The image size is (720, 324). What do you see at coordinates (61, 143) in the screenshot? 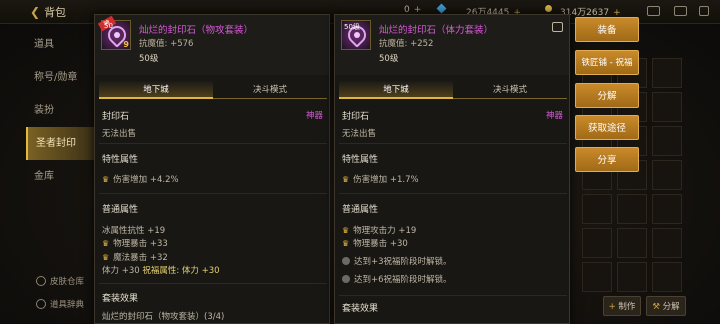
I see `nav-item-seal: 圣者封印` at bounding box center [61, 143].